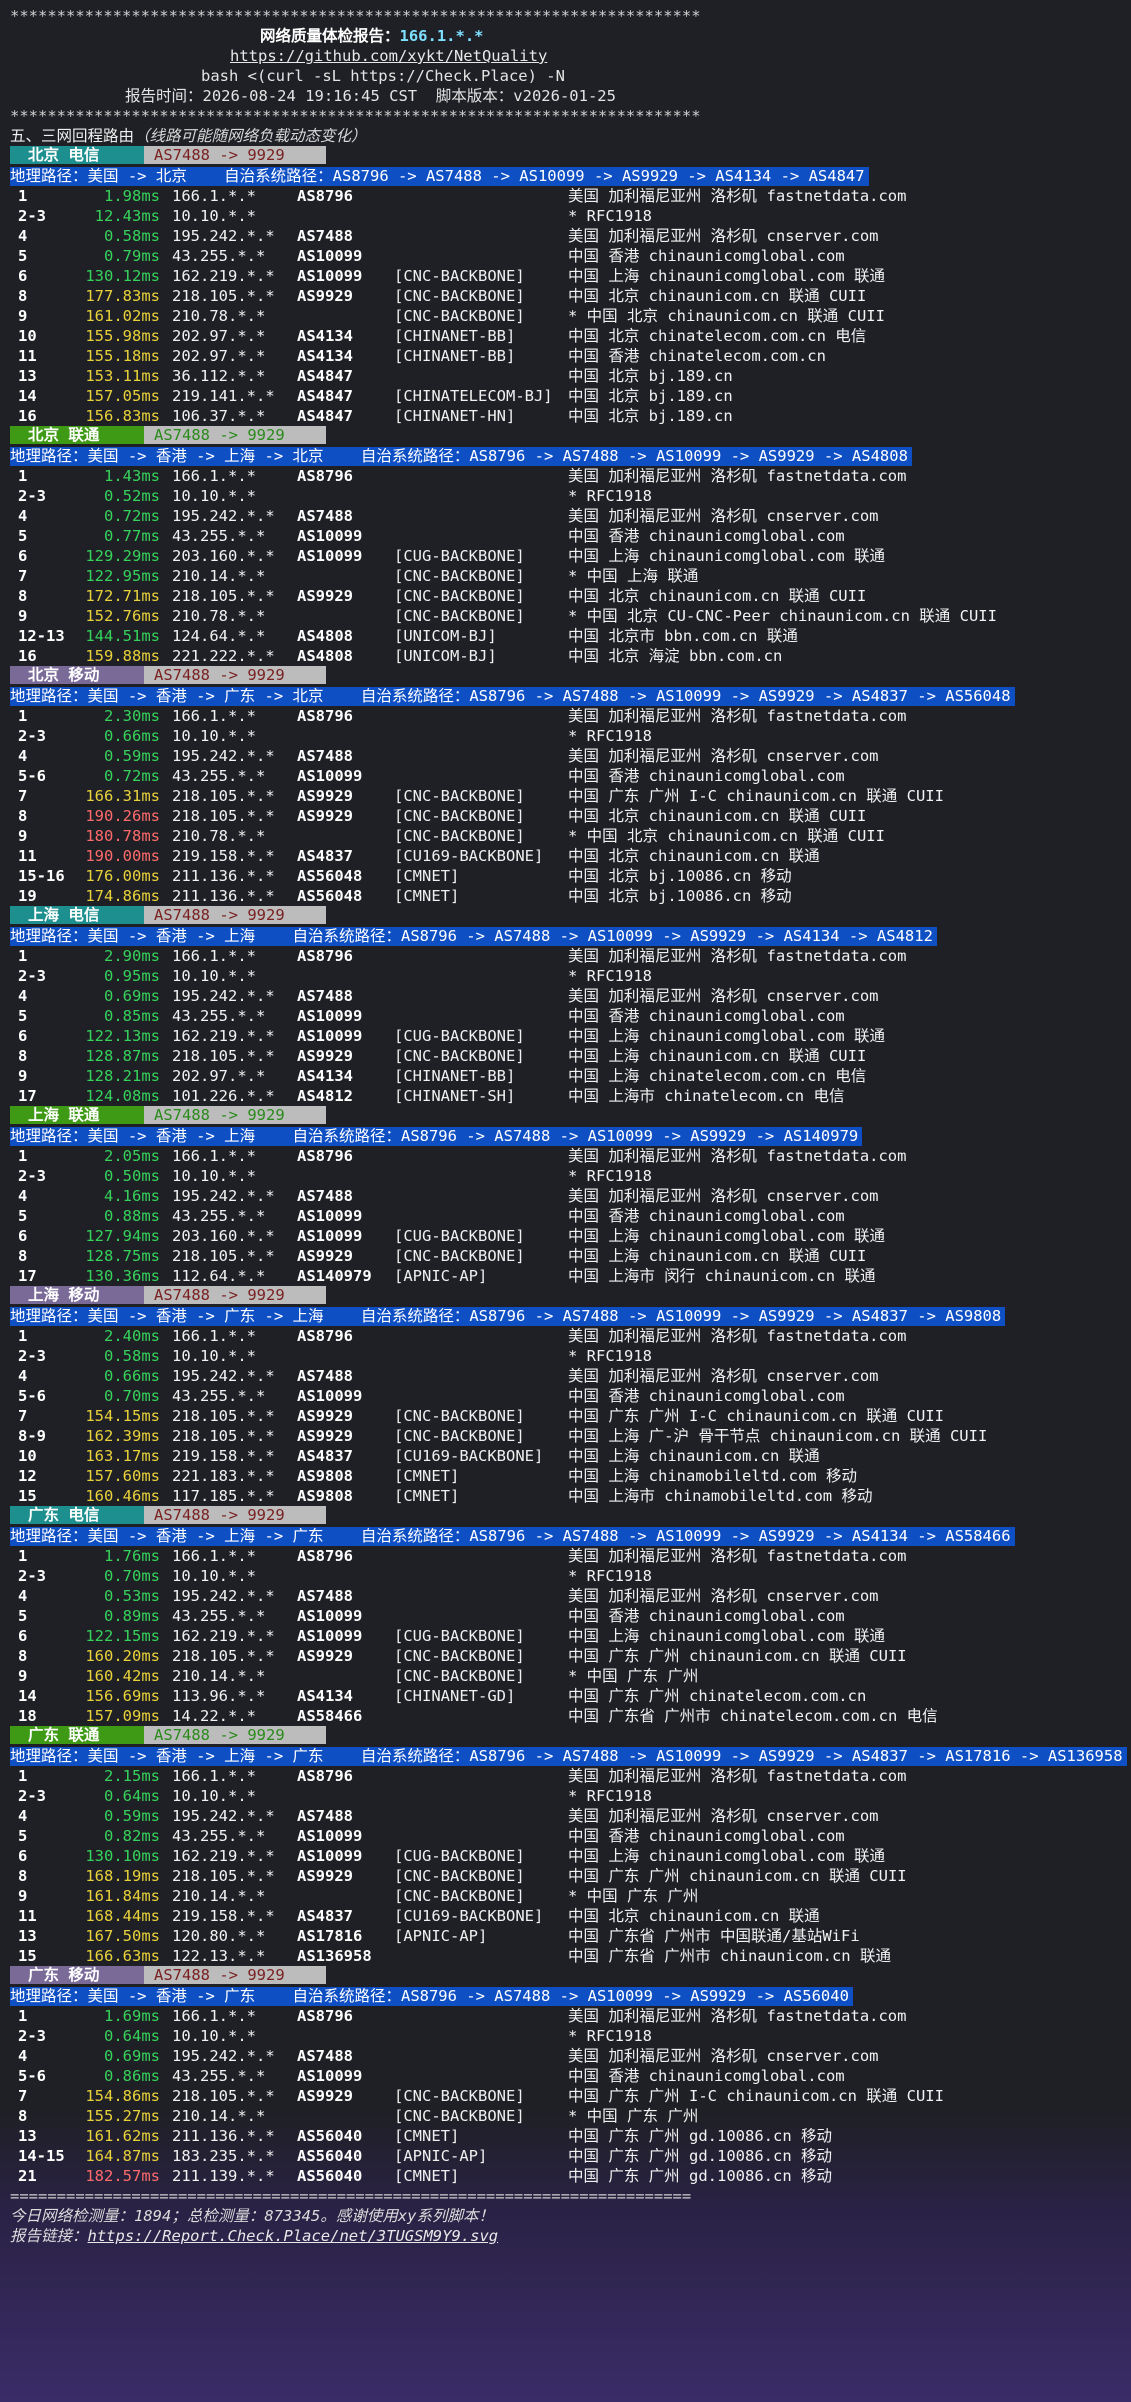 The height and width of the screenshot is (2402, 1131). Describe the element at coordinates (122, 656) in the screenshot. I see `hop-latency: 159.88ms` at that location.